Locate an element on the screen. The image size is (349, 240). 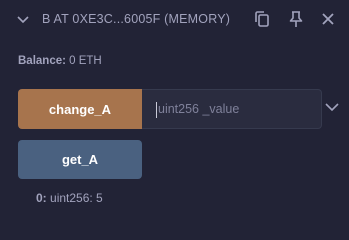
text-cursor is located at coordinates (156, 110).